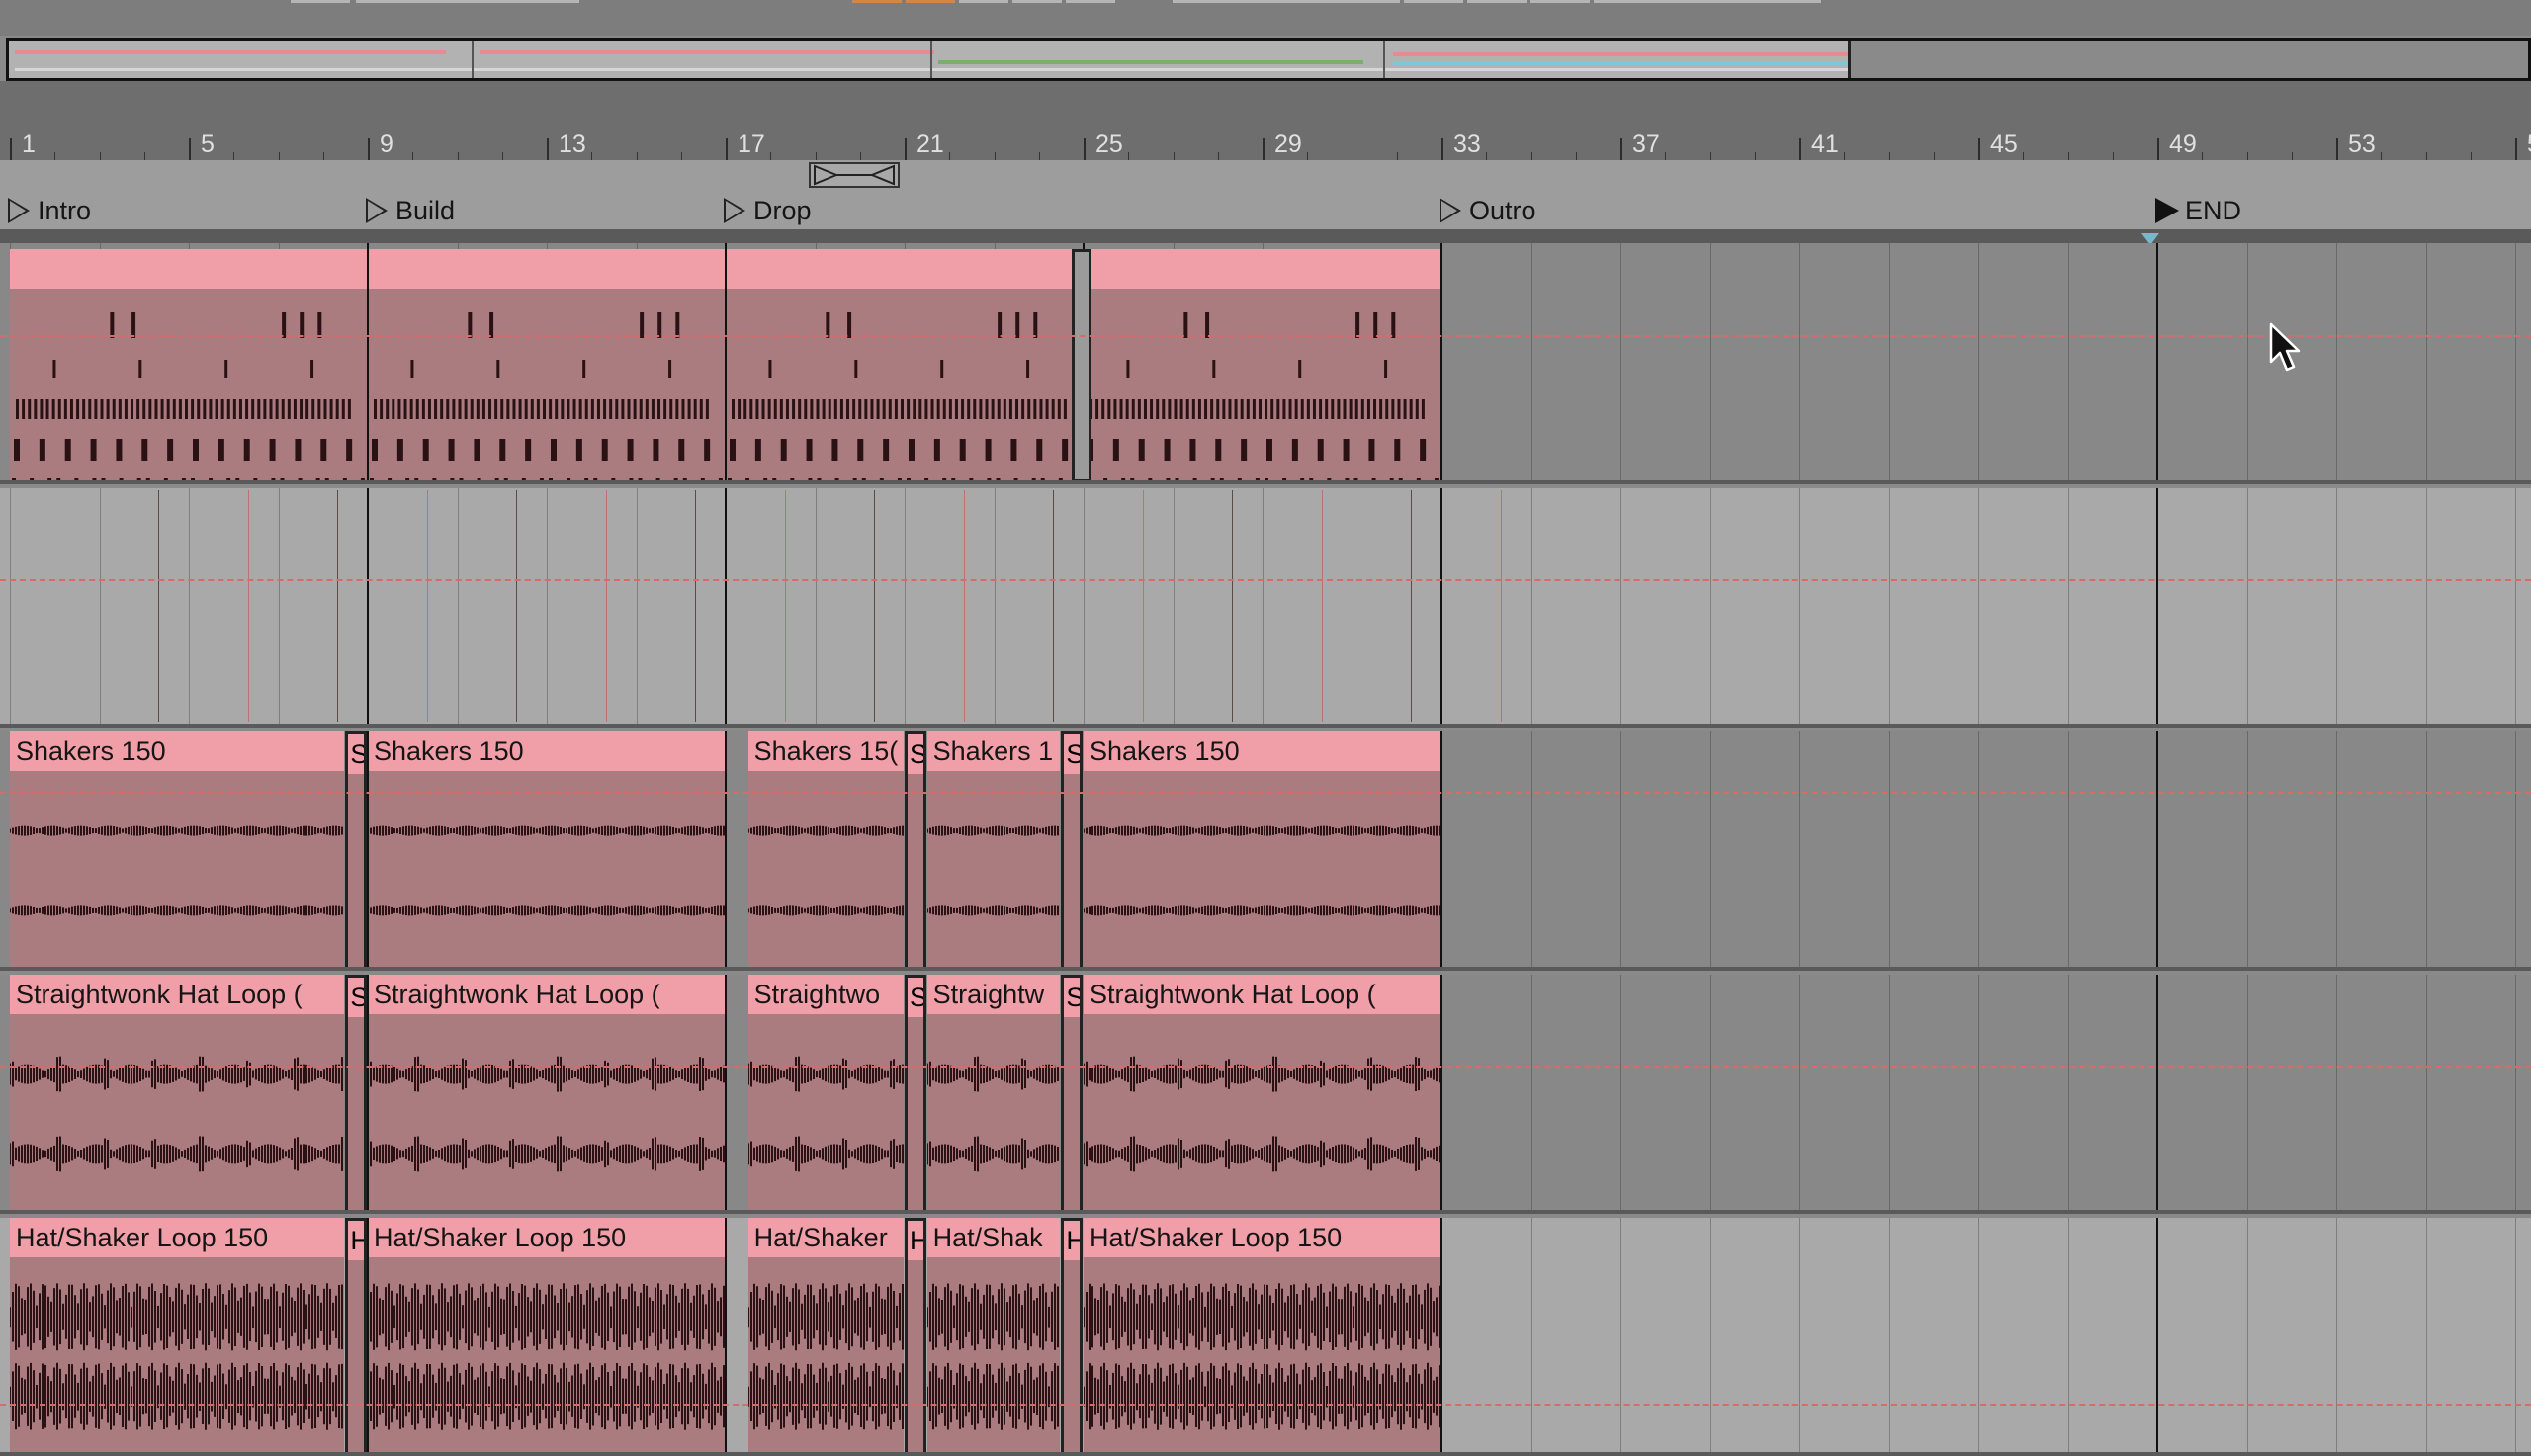 This screenshot has height=1456, width=2531. Describe the element at coordinates (826, 1237) in the screenshot. I see `clip-title: Hat/Shaker` at that location.